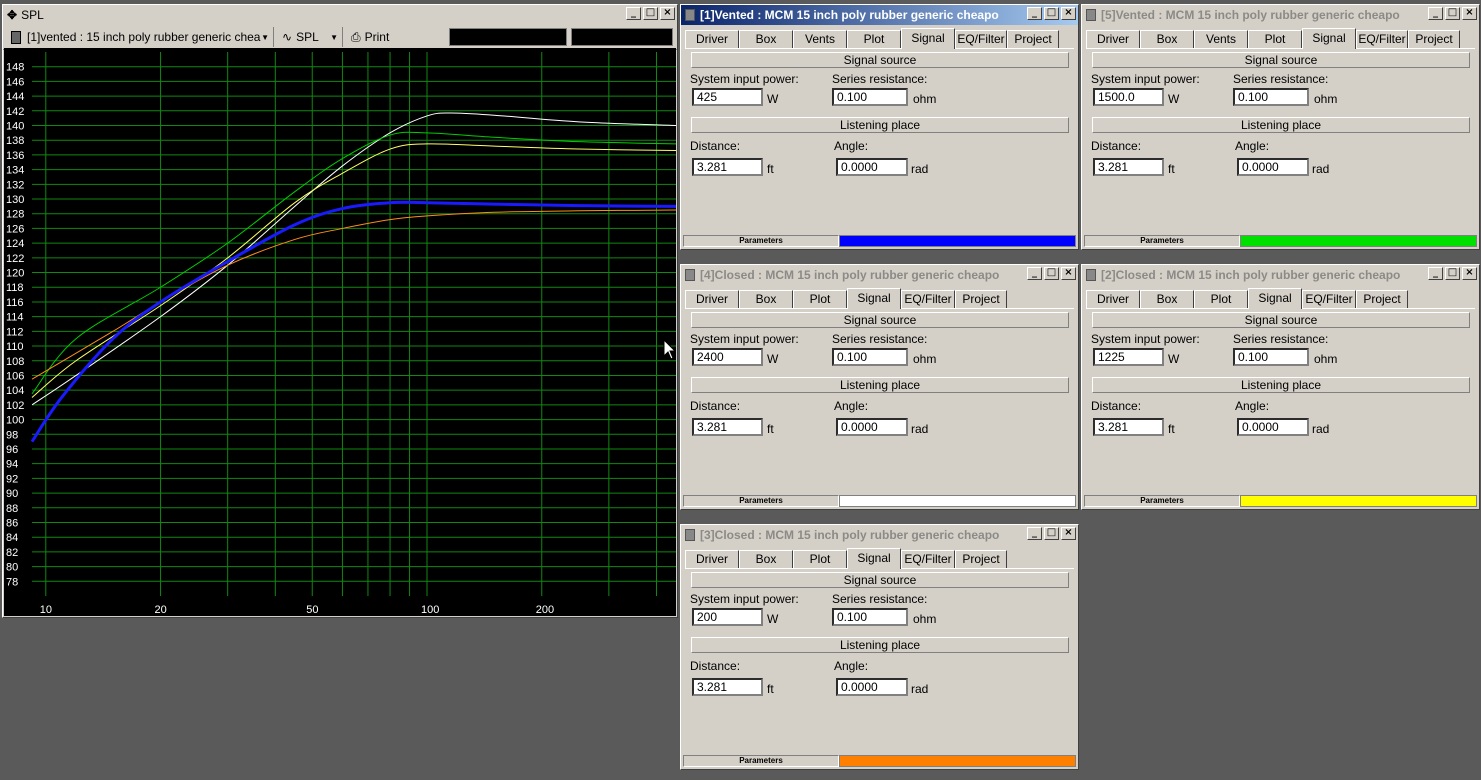 The height and width of the screenshot is (780, 1481). Describe the element at coordinates (1281, 385) in the screenshot. I see `listening-place-header: Listening place` at that location.